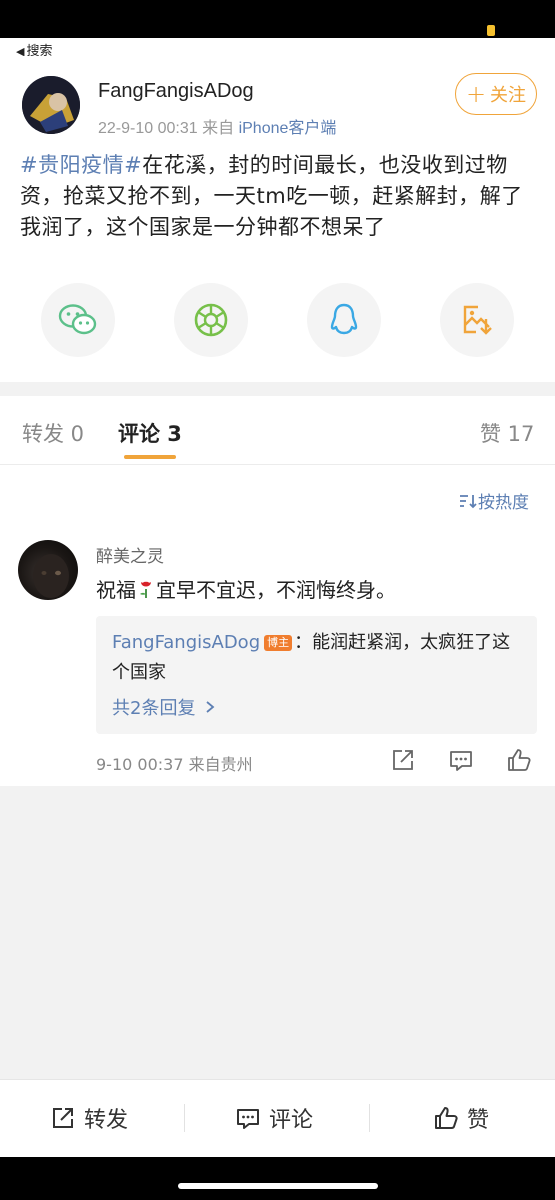  Describe the element at coordinates (503, 503) in the screenshot. I see `sort-label: 按热度` at that location.